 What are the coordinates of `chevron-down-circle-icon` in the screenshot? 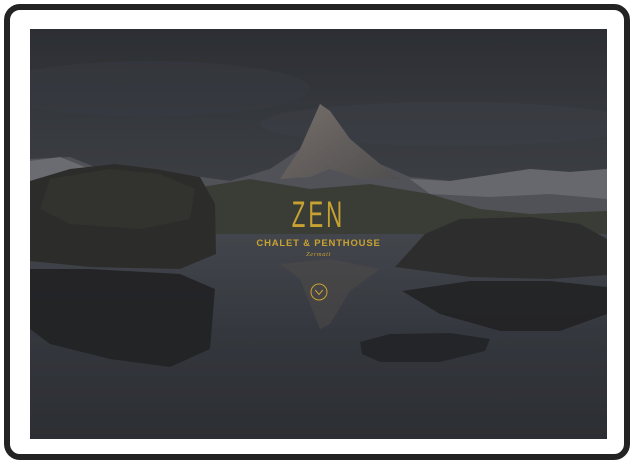 It's located at (319, 292).